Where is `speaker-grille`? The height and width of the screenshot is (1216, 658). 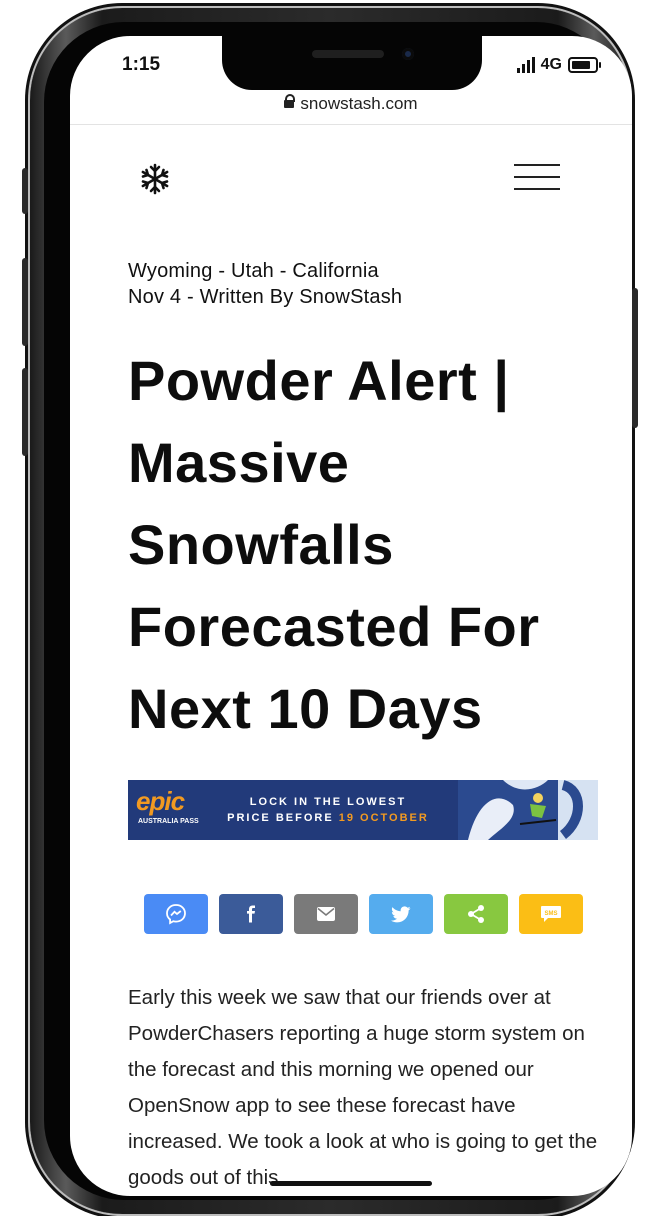 speaker-grille is located at coordinates (348, 54).